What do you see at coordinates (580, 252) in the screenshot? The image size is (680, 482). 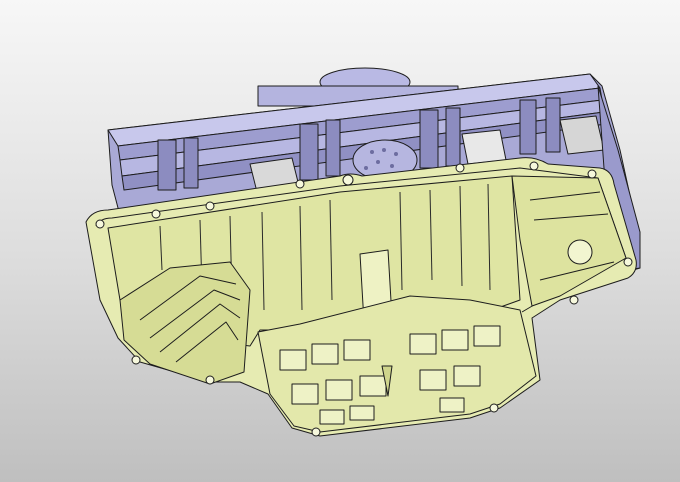 I see `bracket-hole` at bounding box center [580, 252].